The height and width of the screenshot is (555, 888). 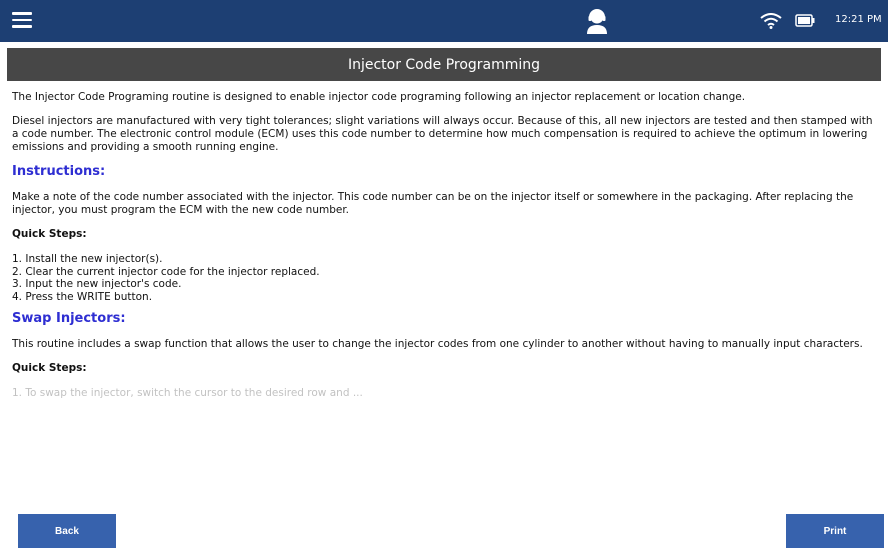 What do you see at coordinates (59, 171) in the screenshot?
I see `instructions-heading: Instructions:` at bounding box center [59, 171].